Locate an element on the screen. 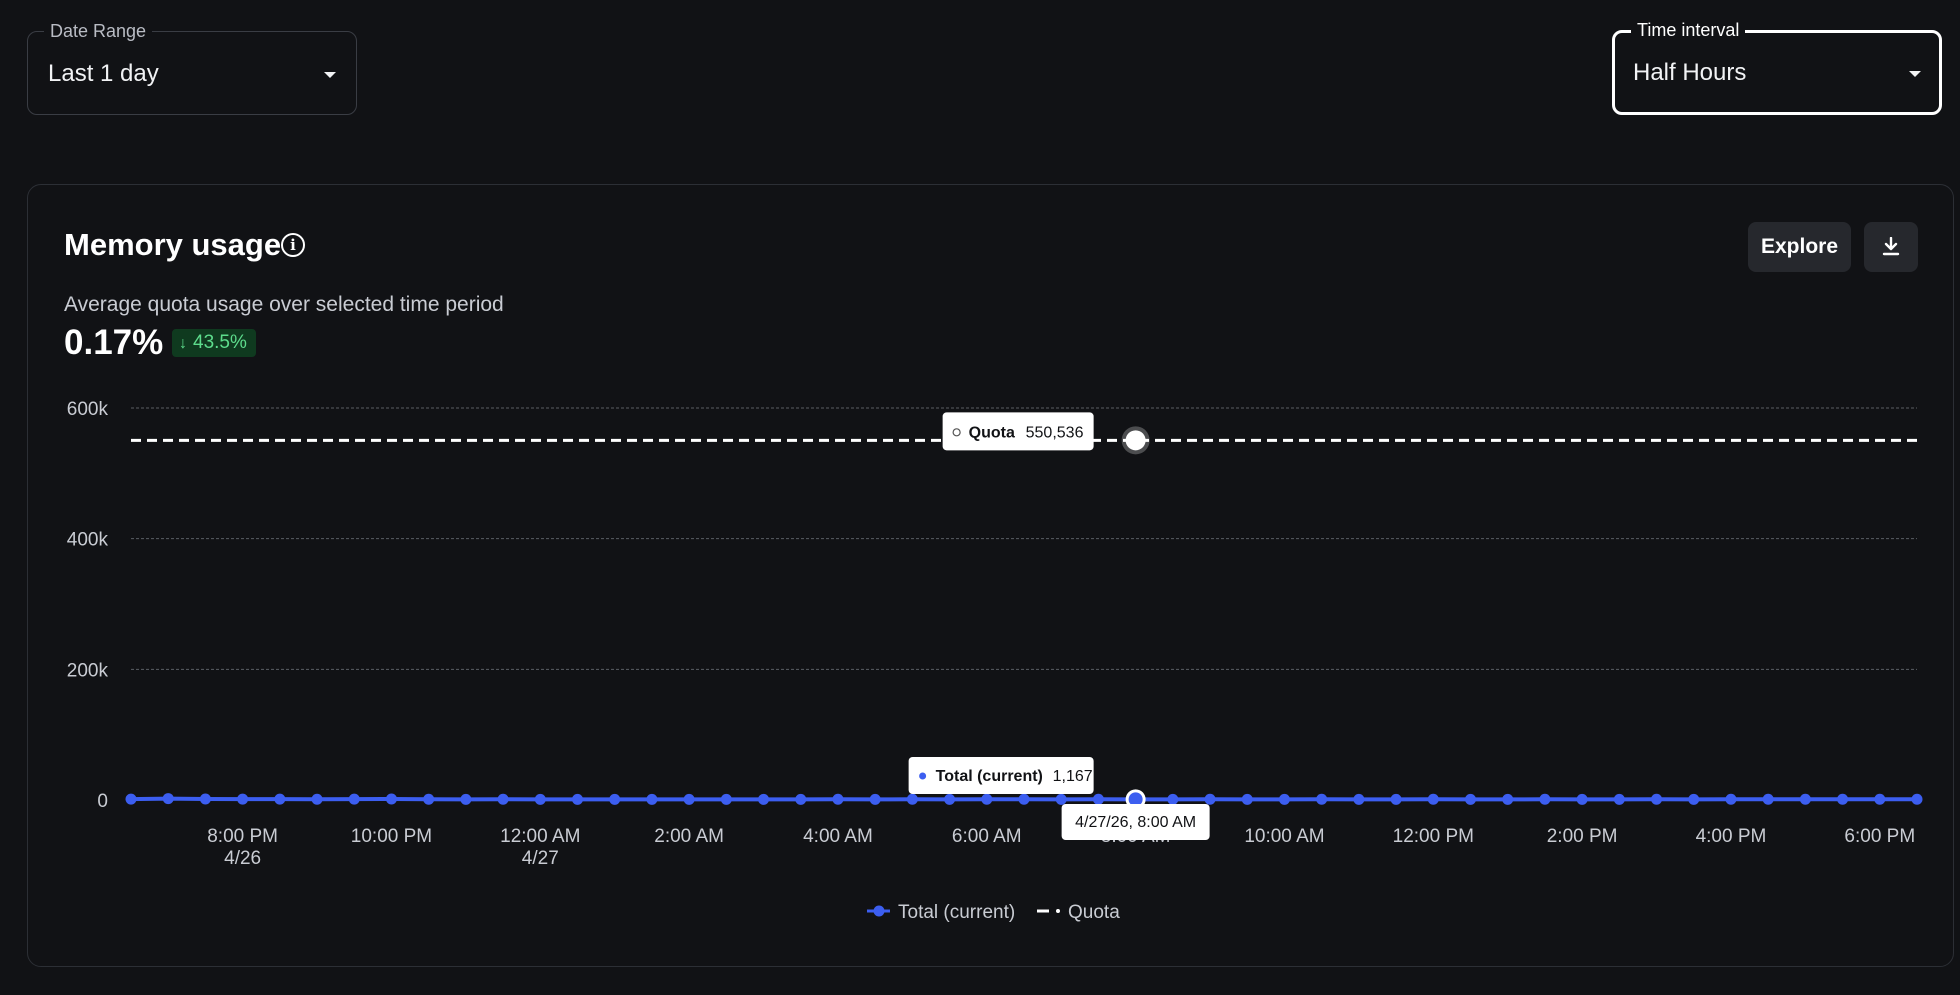 The image size is (1960, 995). time-interval-select: Time interval Half Hours is located at coordinates (1777, 67).